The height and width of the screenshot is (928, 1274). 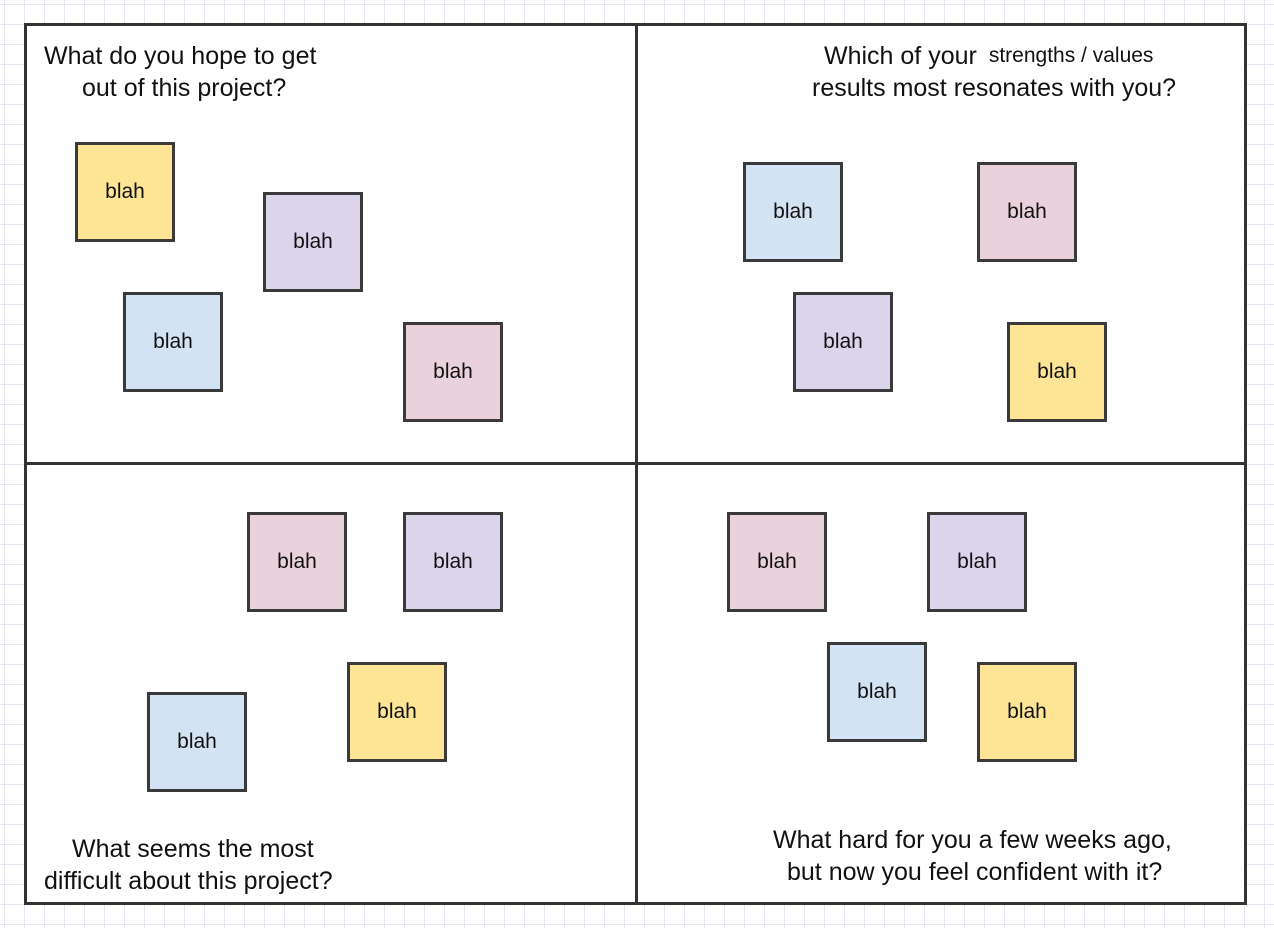 I want to click on prompt-line: but now you feel confident with it?, so click(x=975, y=872).